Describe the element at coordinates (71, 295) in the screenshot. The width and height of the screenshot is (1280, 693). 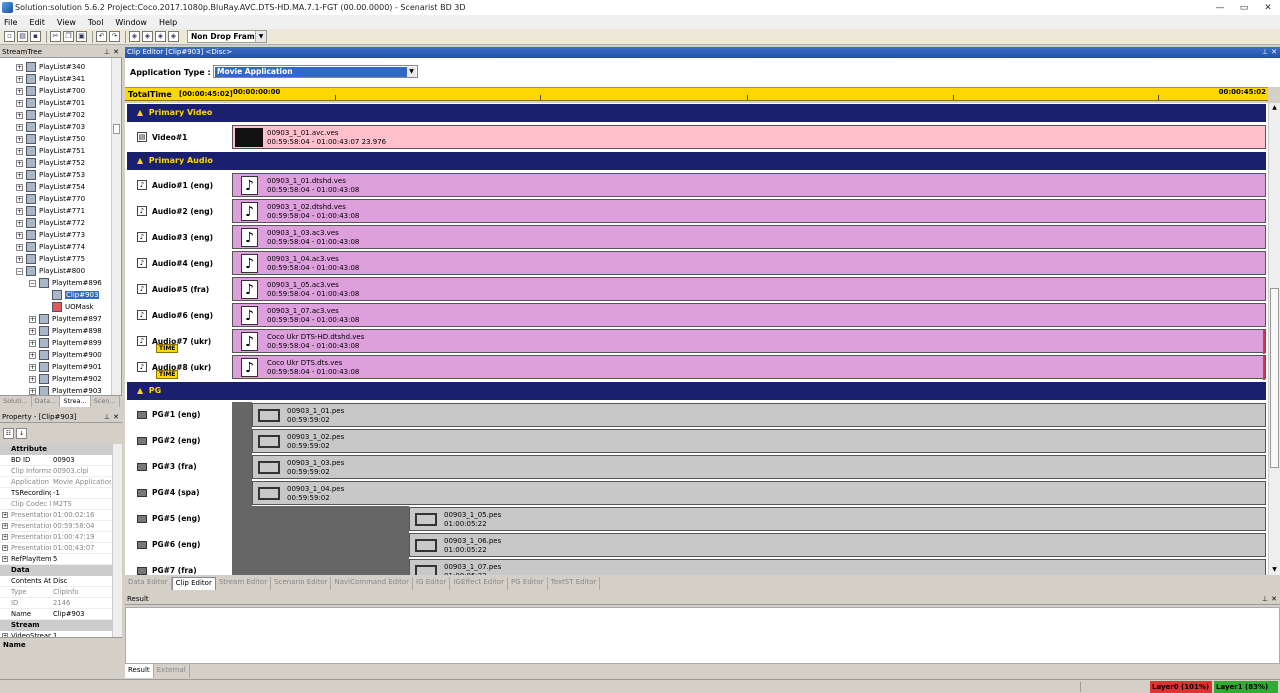
I see `tree-item-clip: Clip#903` at that location.